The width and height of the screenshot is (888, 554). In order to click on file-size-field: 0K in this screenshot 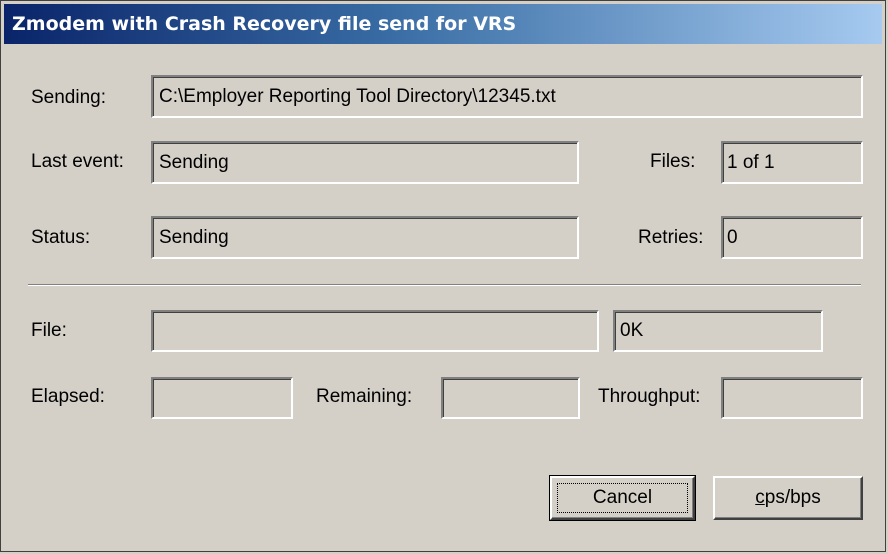, I will do `click(718, 331)`.